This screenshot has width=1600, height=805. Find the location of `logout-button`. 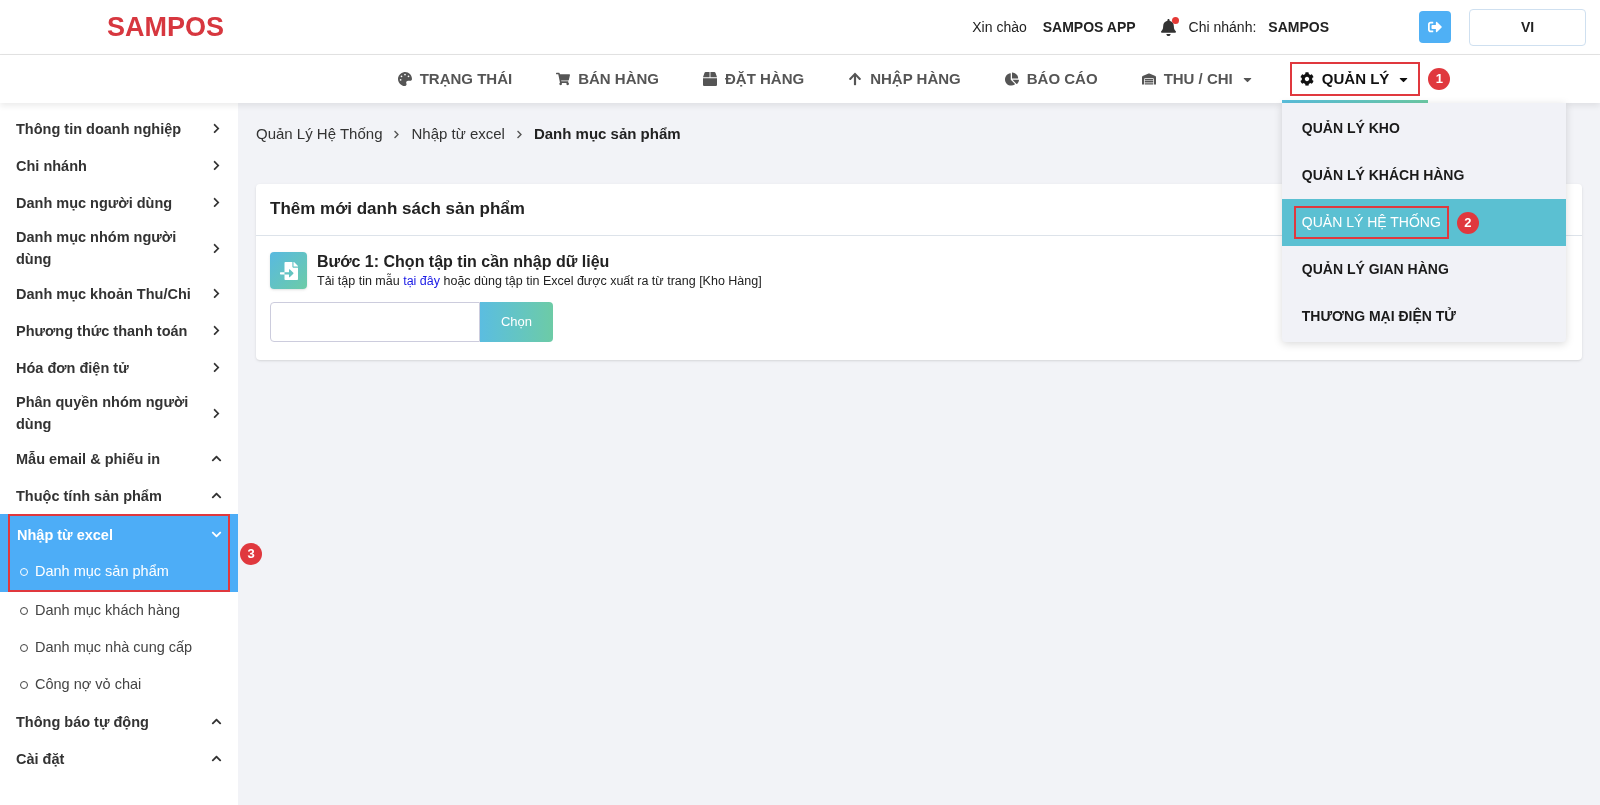

logout-button is located at coordinates (1435, 27).